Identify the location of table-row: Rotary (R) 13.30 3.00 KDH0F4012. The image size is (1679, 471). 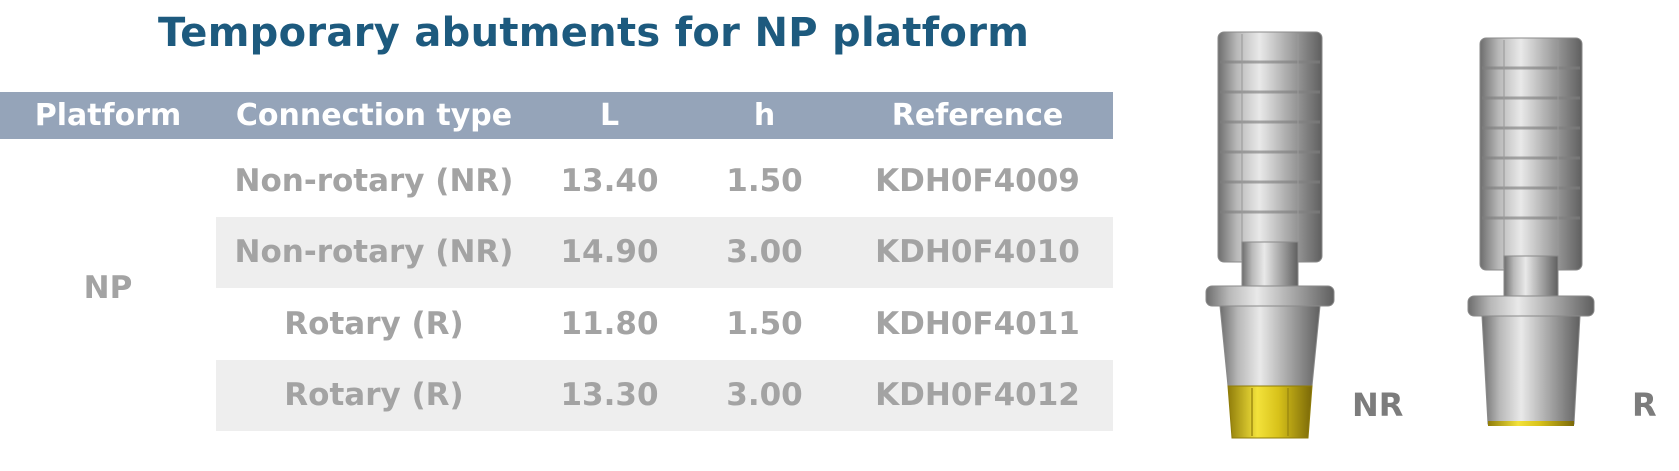
(664, 395).